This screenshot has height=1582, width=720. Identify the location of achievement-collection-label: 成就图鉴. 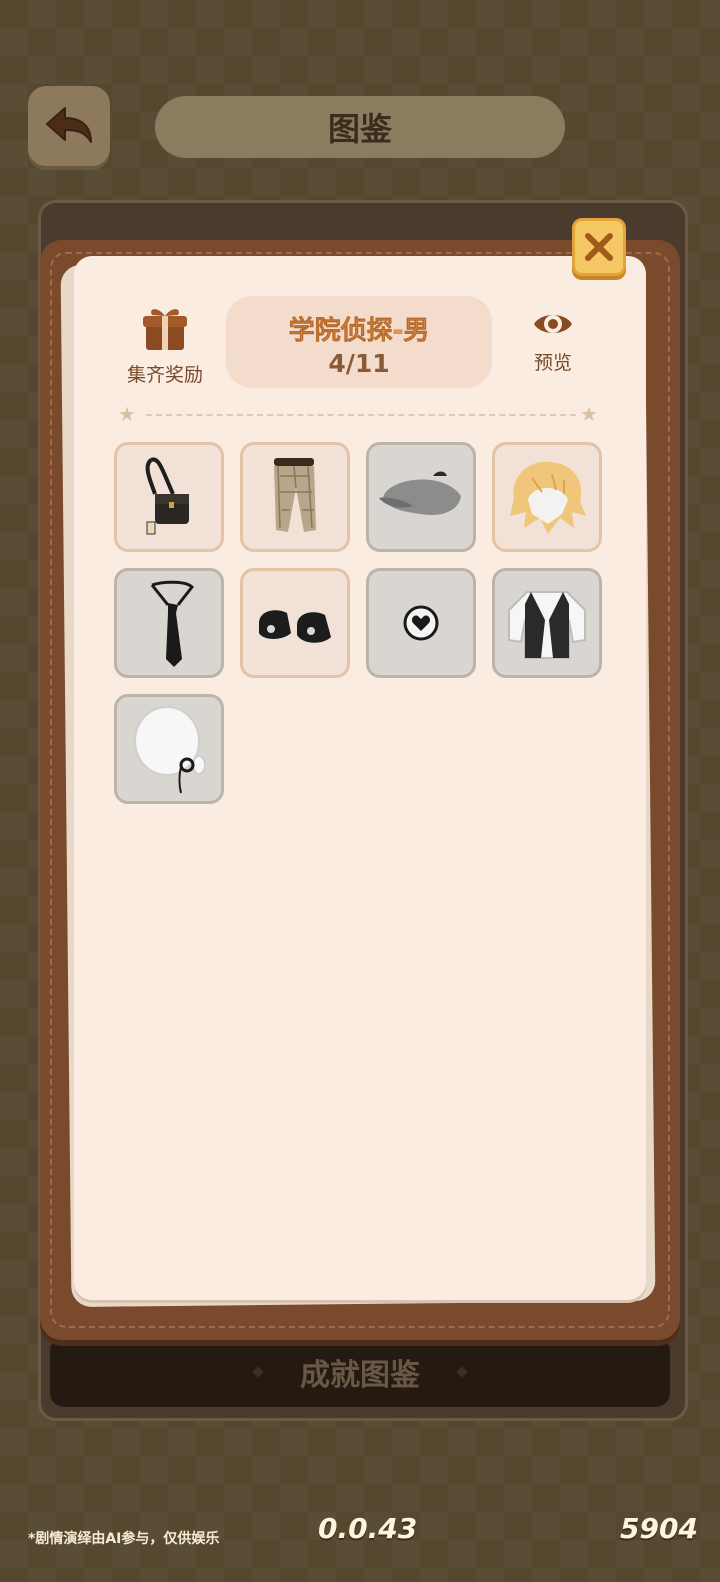
(360, 1375).